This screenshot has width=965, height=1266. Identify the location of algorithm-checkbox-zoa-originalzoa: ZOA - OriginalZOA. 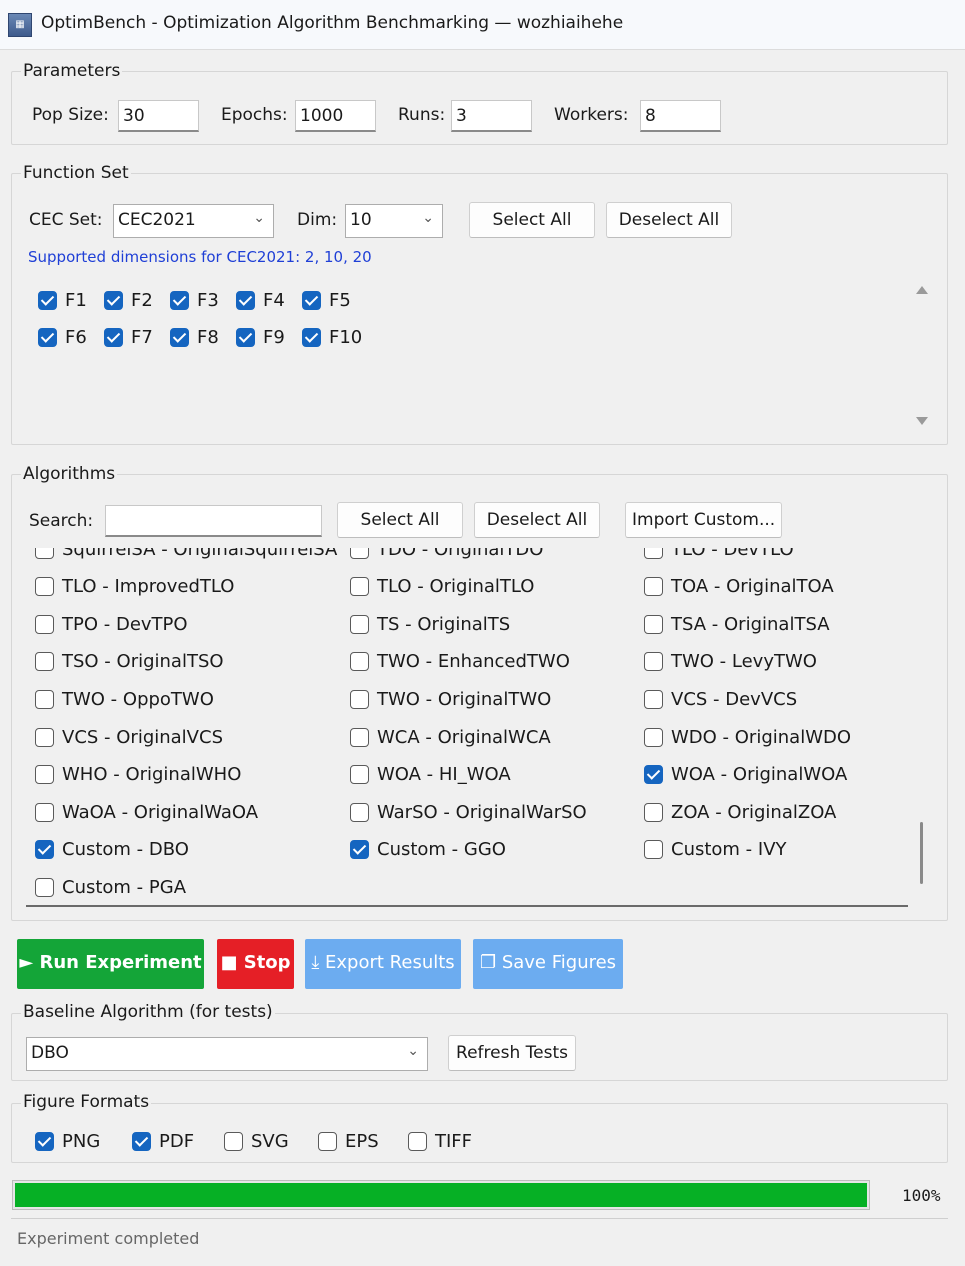
(740, 812).